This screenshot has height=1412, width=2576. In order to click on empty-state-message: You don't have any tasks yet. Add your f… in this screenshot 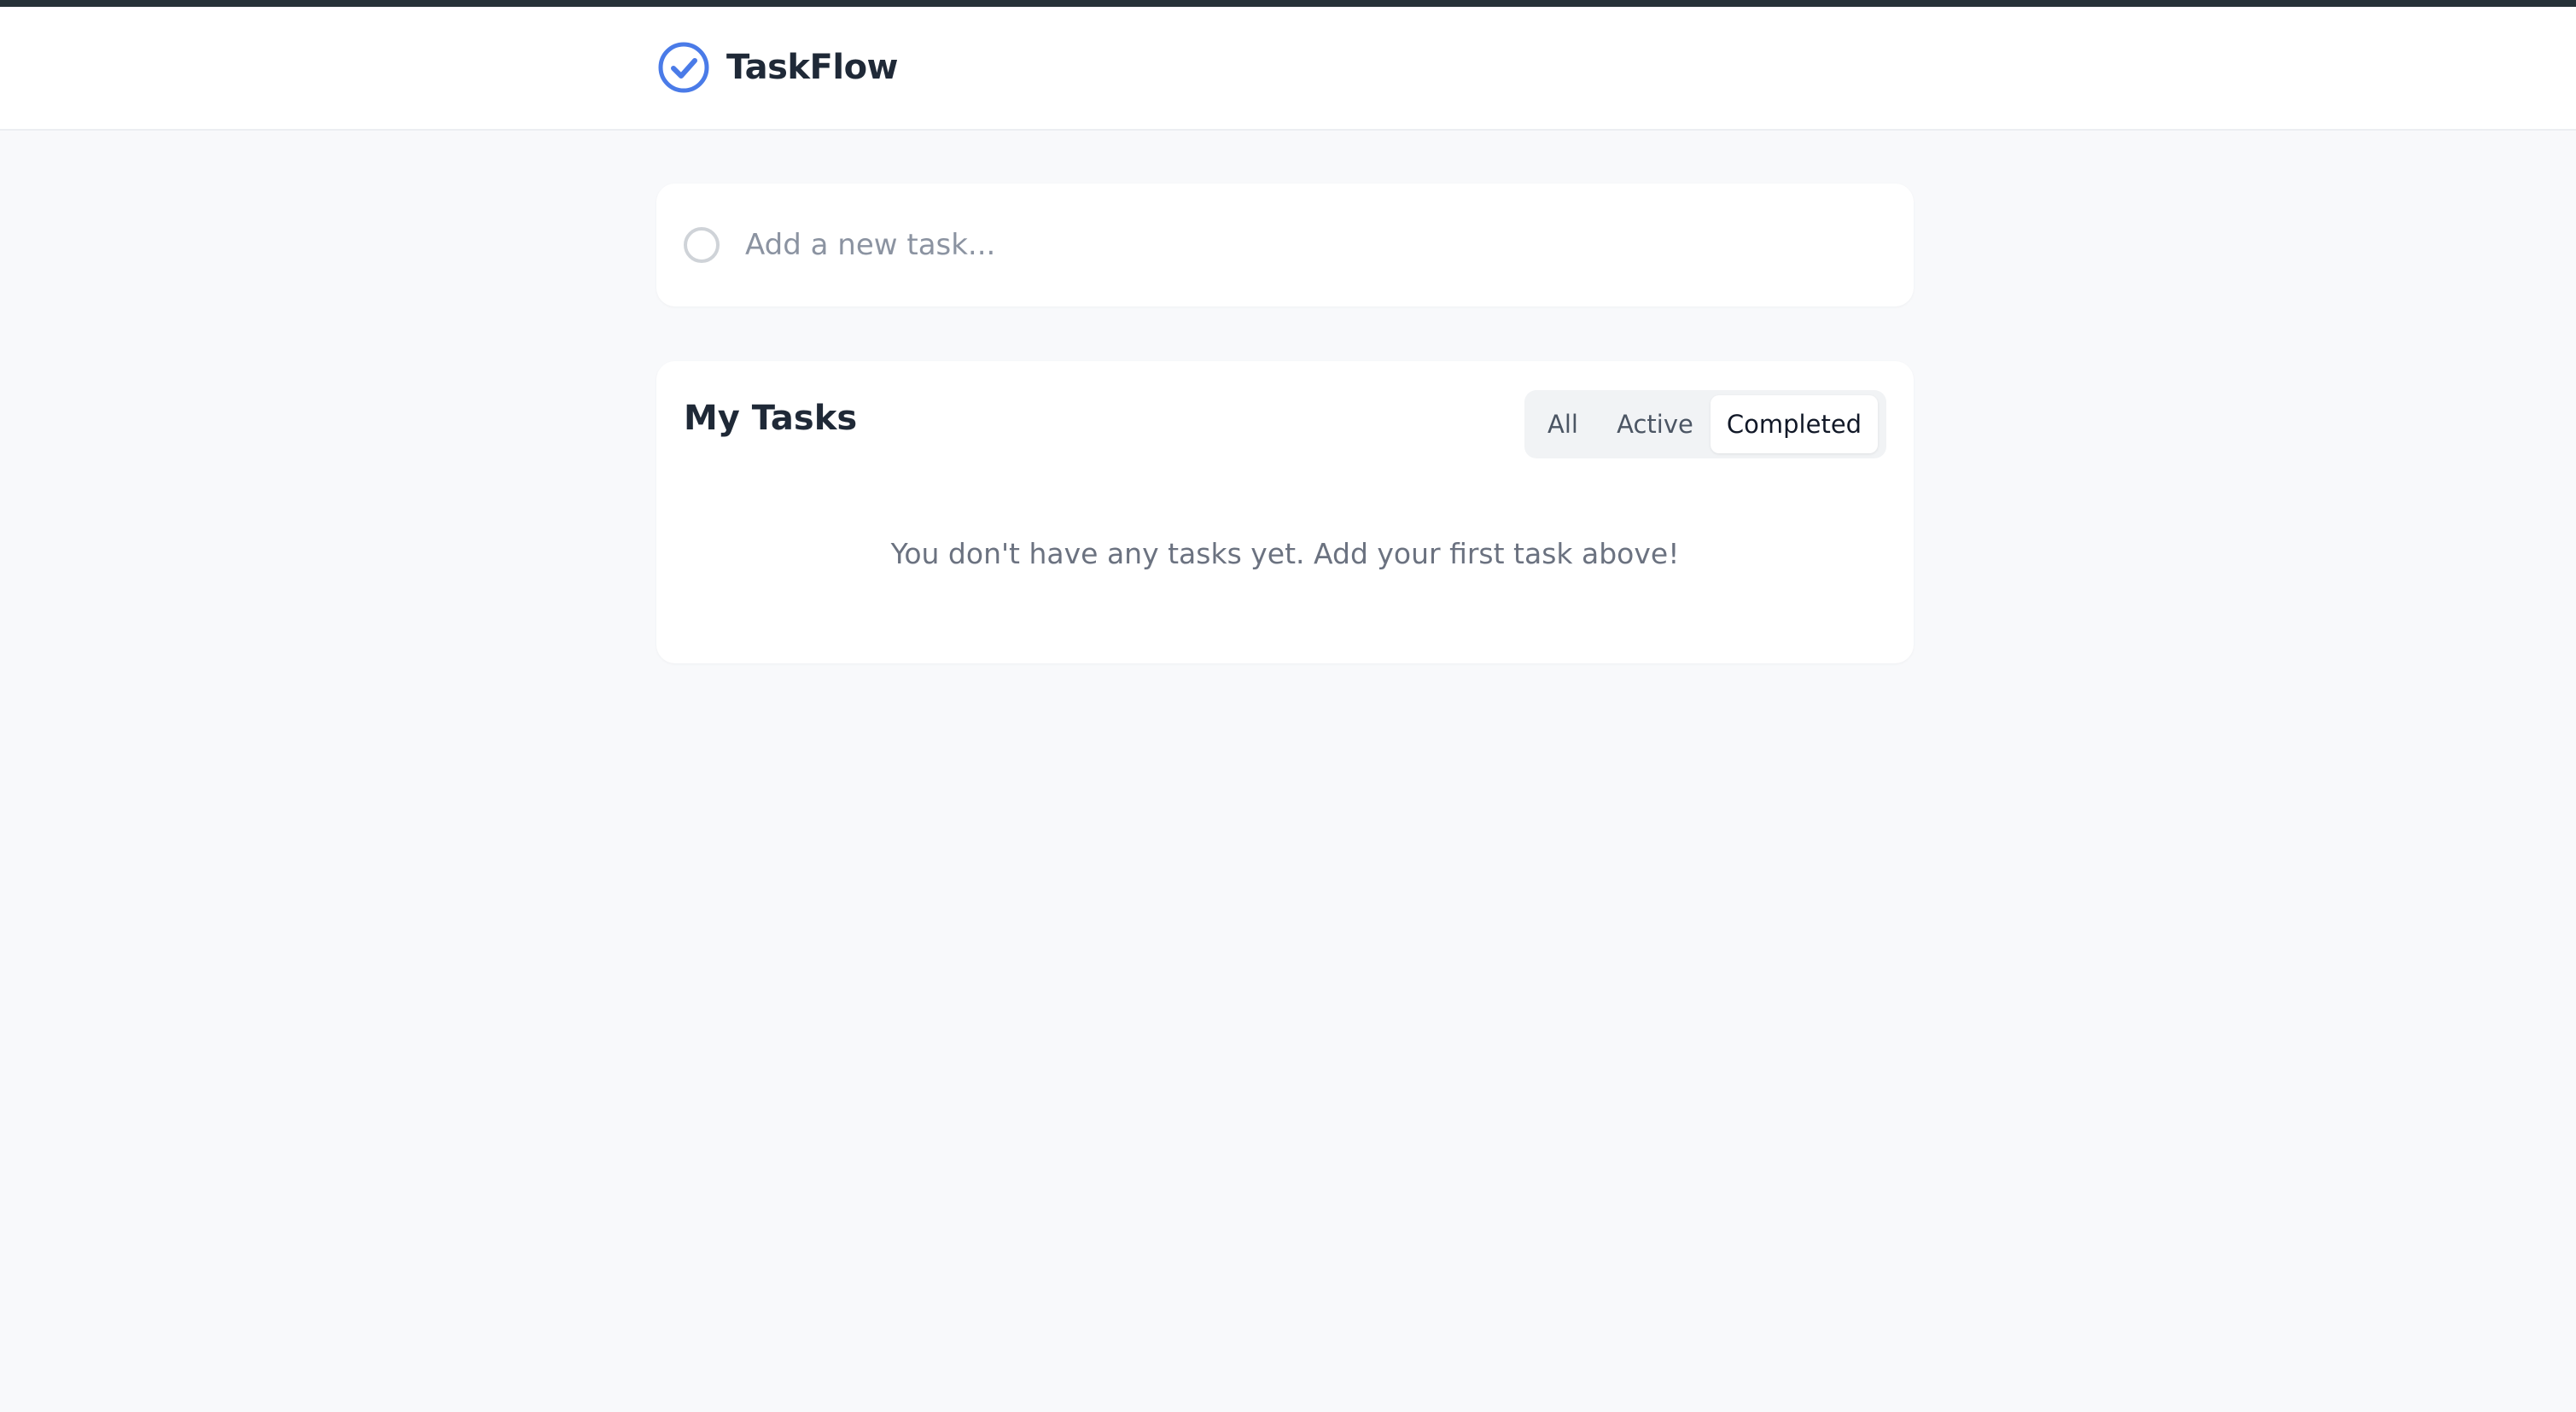, I will do `click(1285, 553)`.